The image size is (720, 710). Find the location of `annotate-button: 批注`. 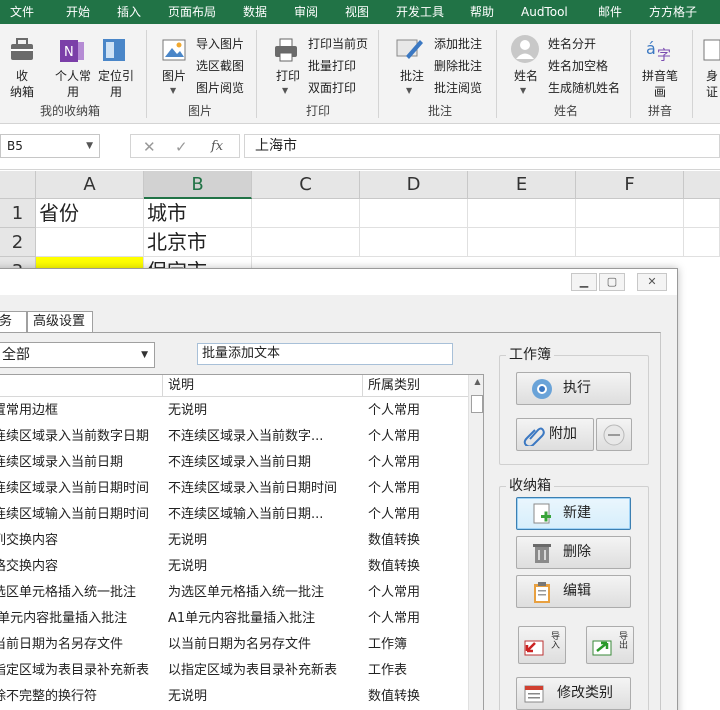

annotate-button: 批注 is located at coordinates (412, 76).